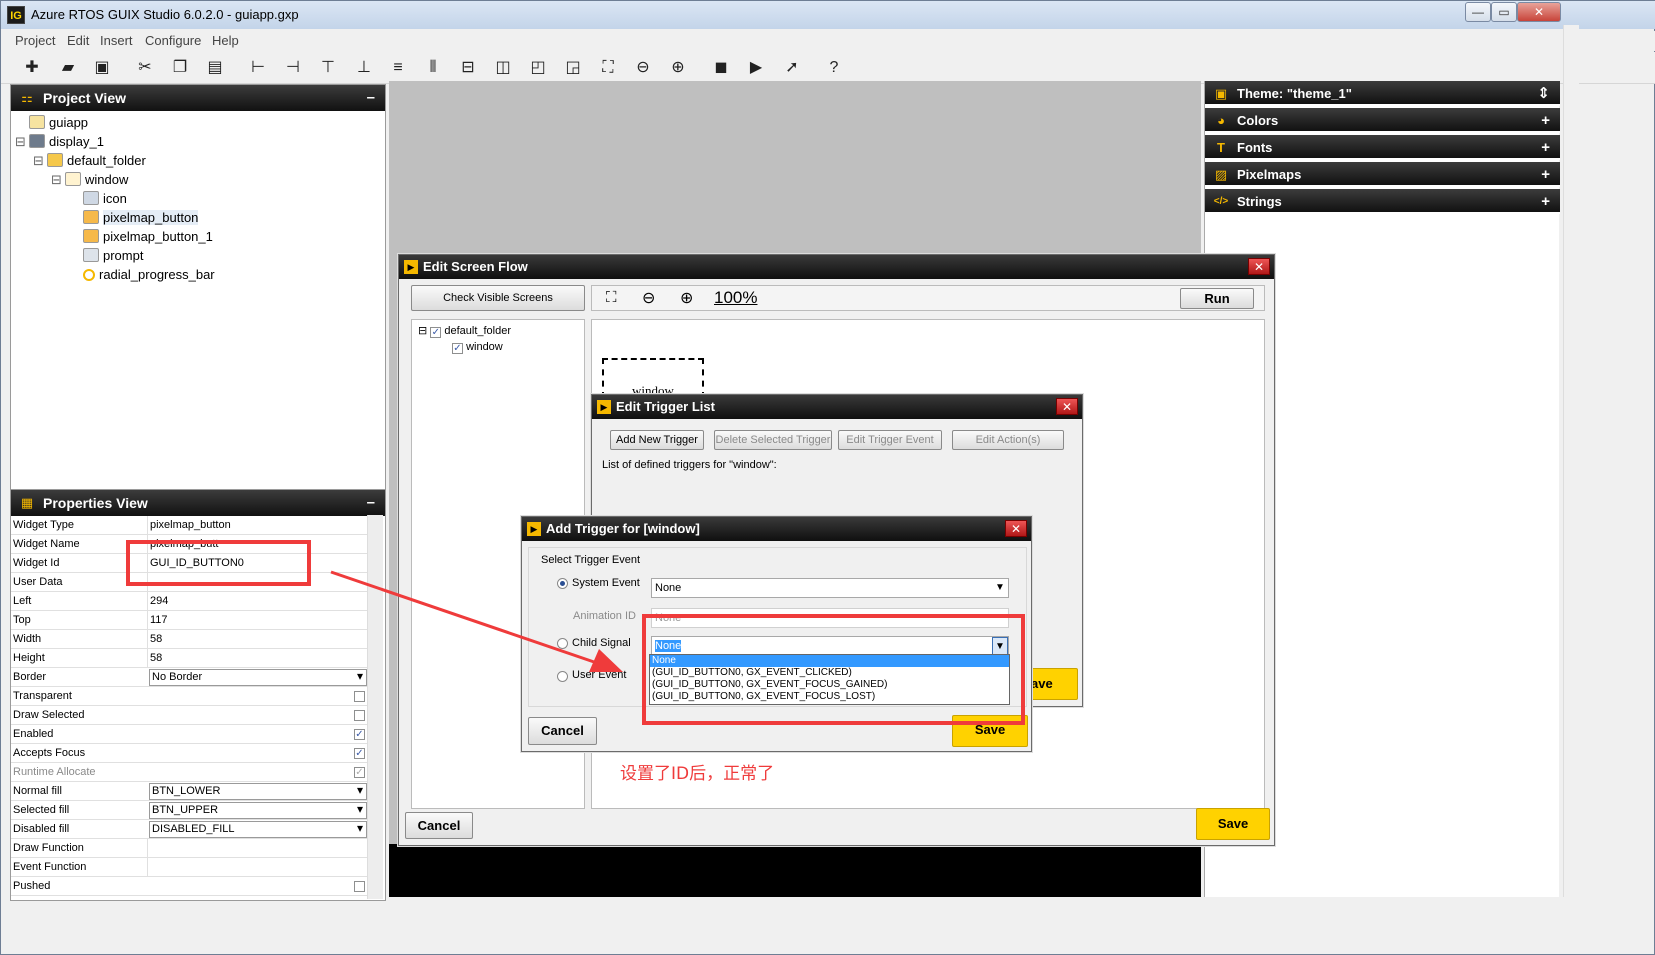  I want to click on annotation-arrow-line, so click(464, 617).